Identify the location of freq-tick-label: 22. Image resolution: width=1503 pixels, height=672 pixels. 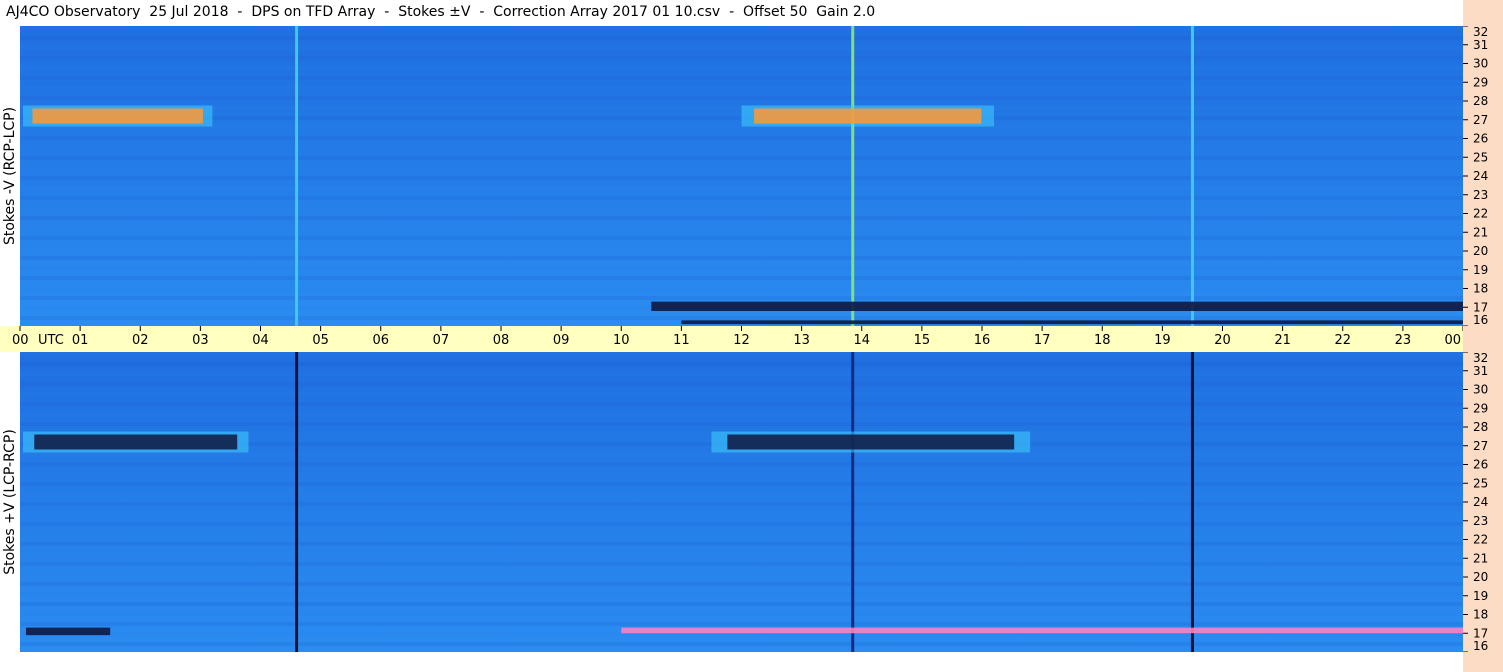
(1480, 540).